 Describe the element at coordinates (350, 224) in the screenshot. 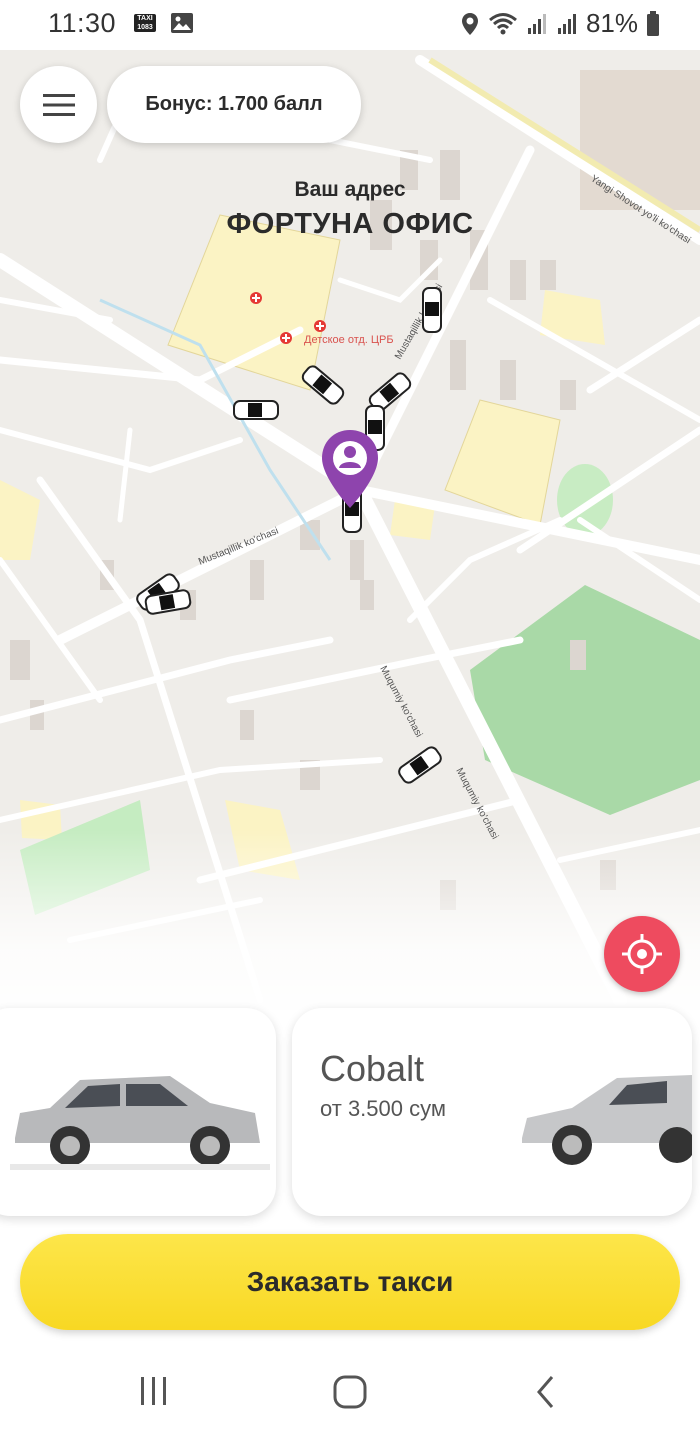

I see `address-title: ФОРТУНА ОФИС` at that location.